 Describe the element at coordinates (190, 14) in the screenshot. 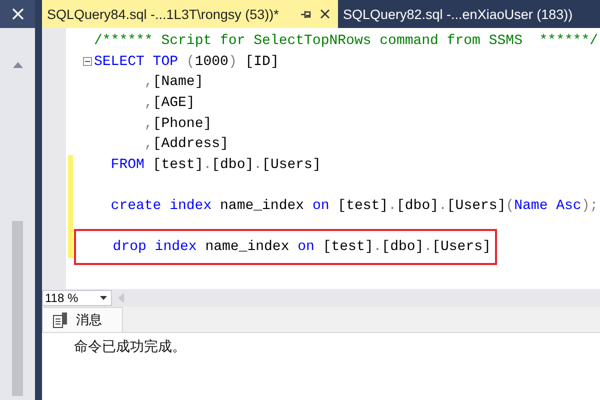

I see `document-tab: SQLQuery84.sql -...1L3T\rongsy (53))*` at that location.